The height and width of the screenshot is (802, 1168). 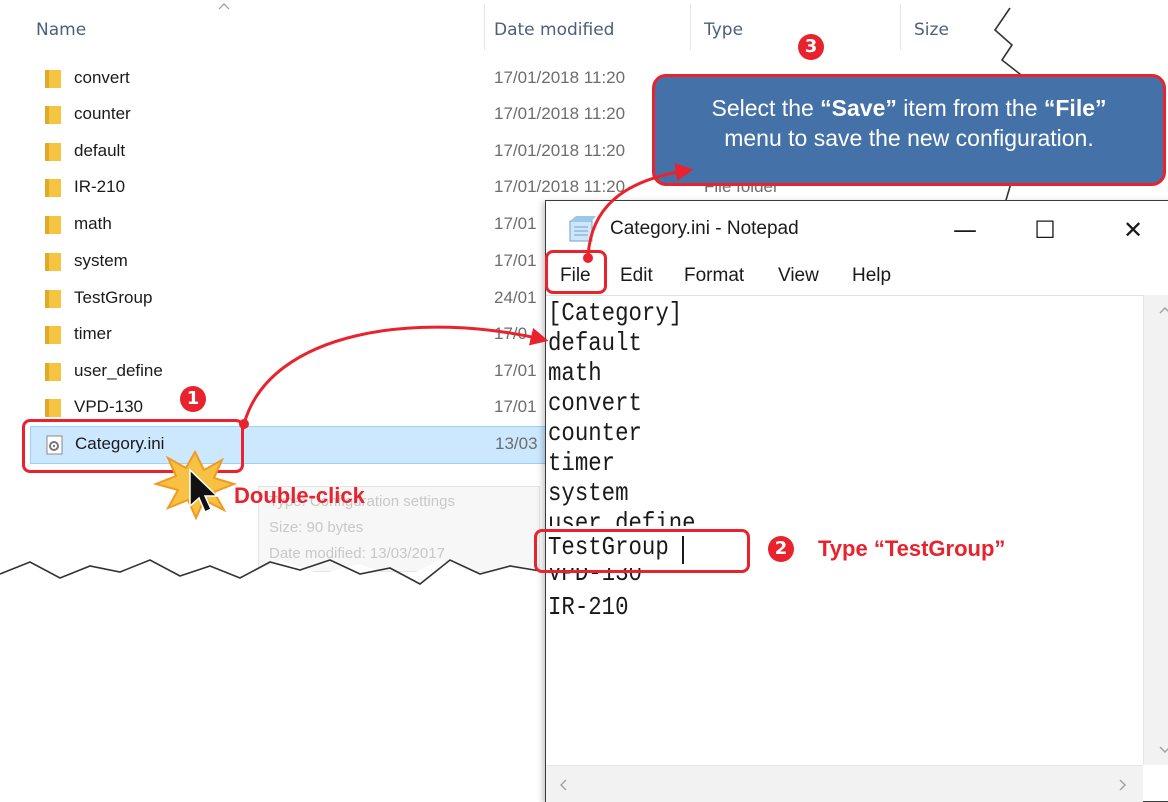 What do you see at coordinates (395, 375) in the screenshot?
I see `arrow-to-notepad` at bounding box center [395, 375].